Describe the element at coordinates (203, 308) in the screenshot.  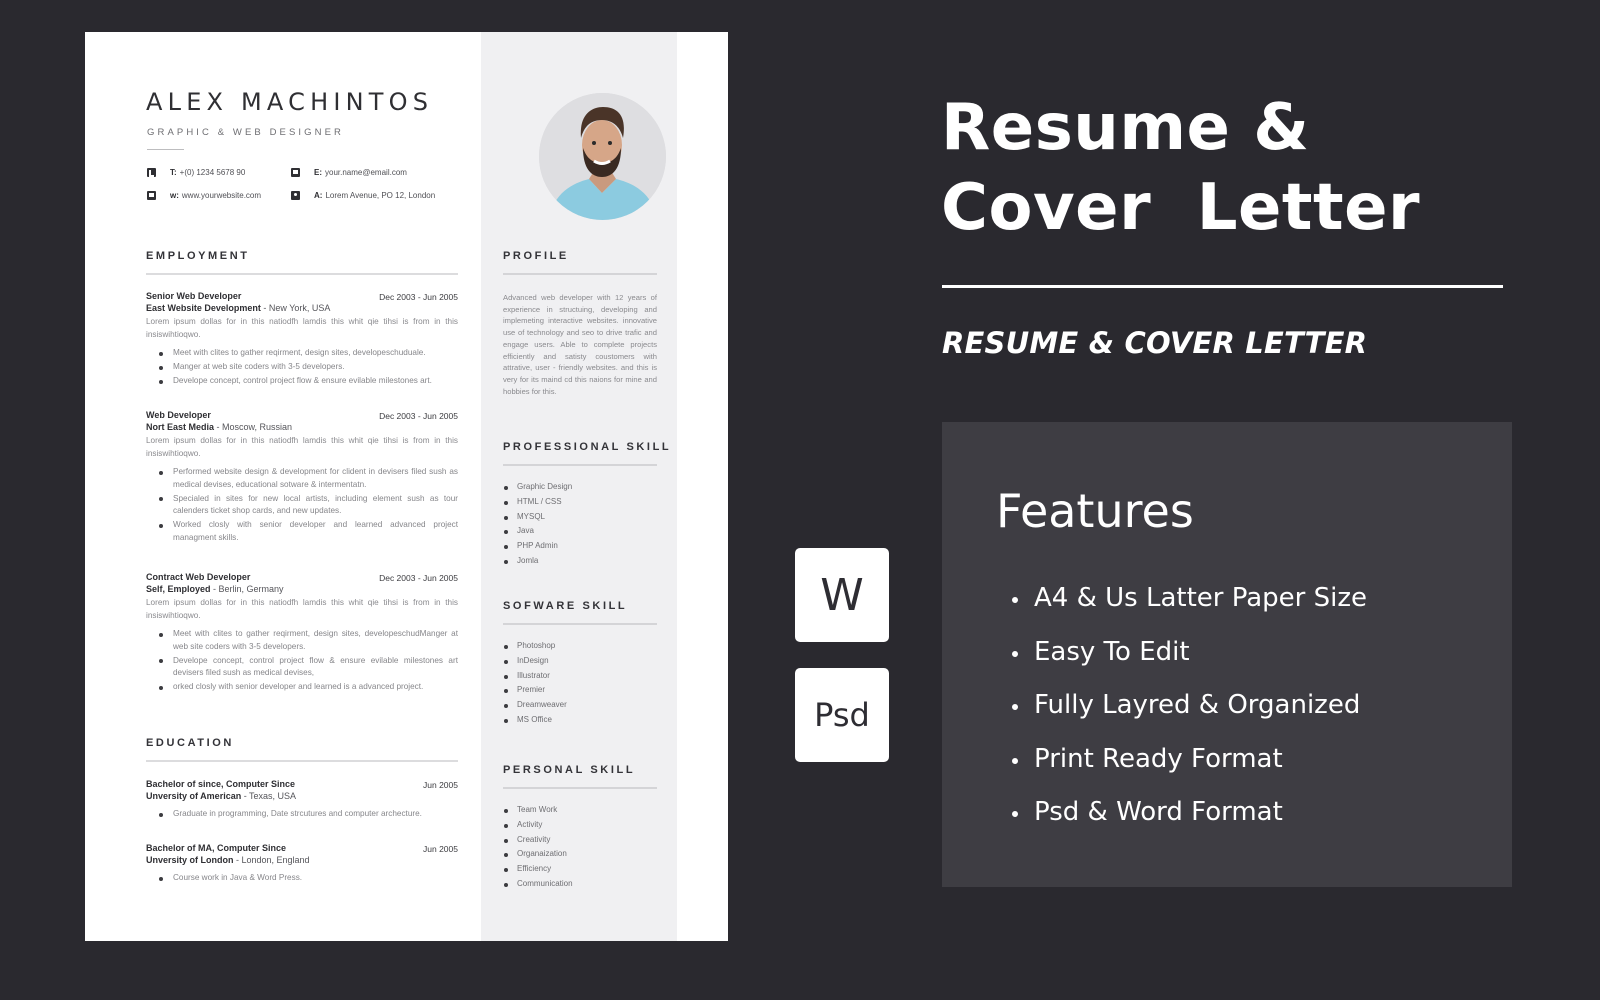
I see `company-name: East Website Development` at that location.